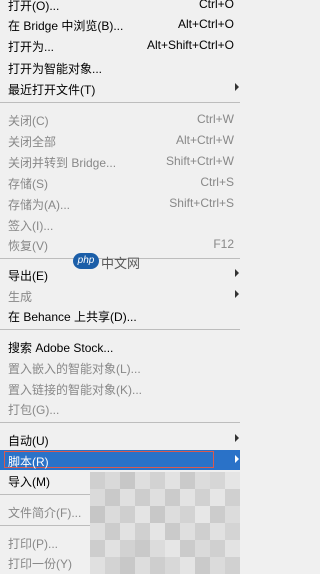  What do you see at coordinates (120, 460) in the screenshot?
I see `menu-item-scripts: 脚本(R)` at bounding box center [120, 460].